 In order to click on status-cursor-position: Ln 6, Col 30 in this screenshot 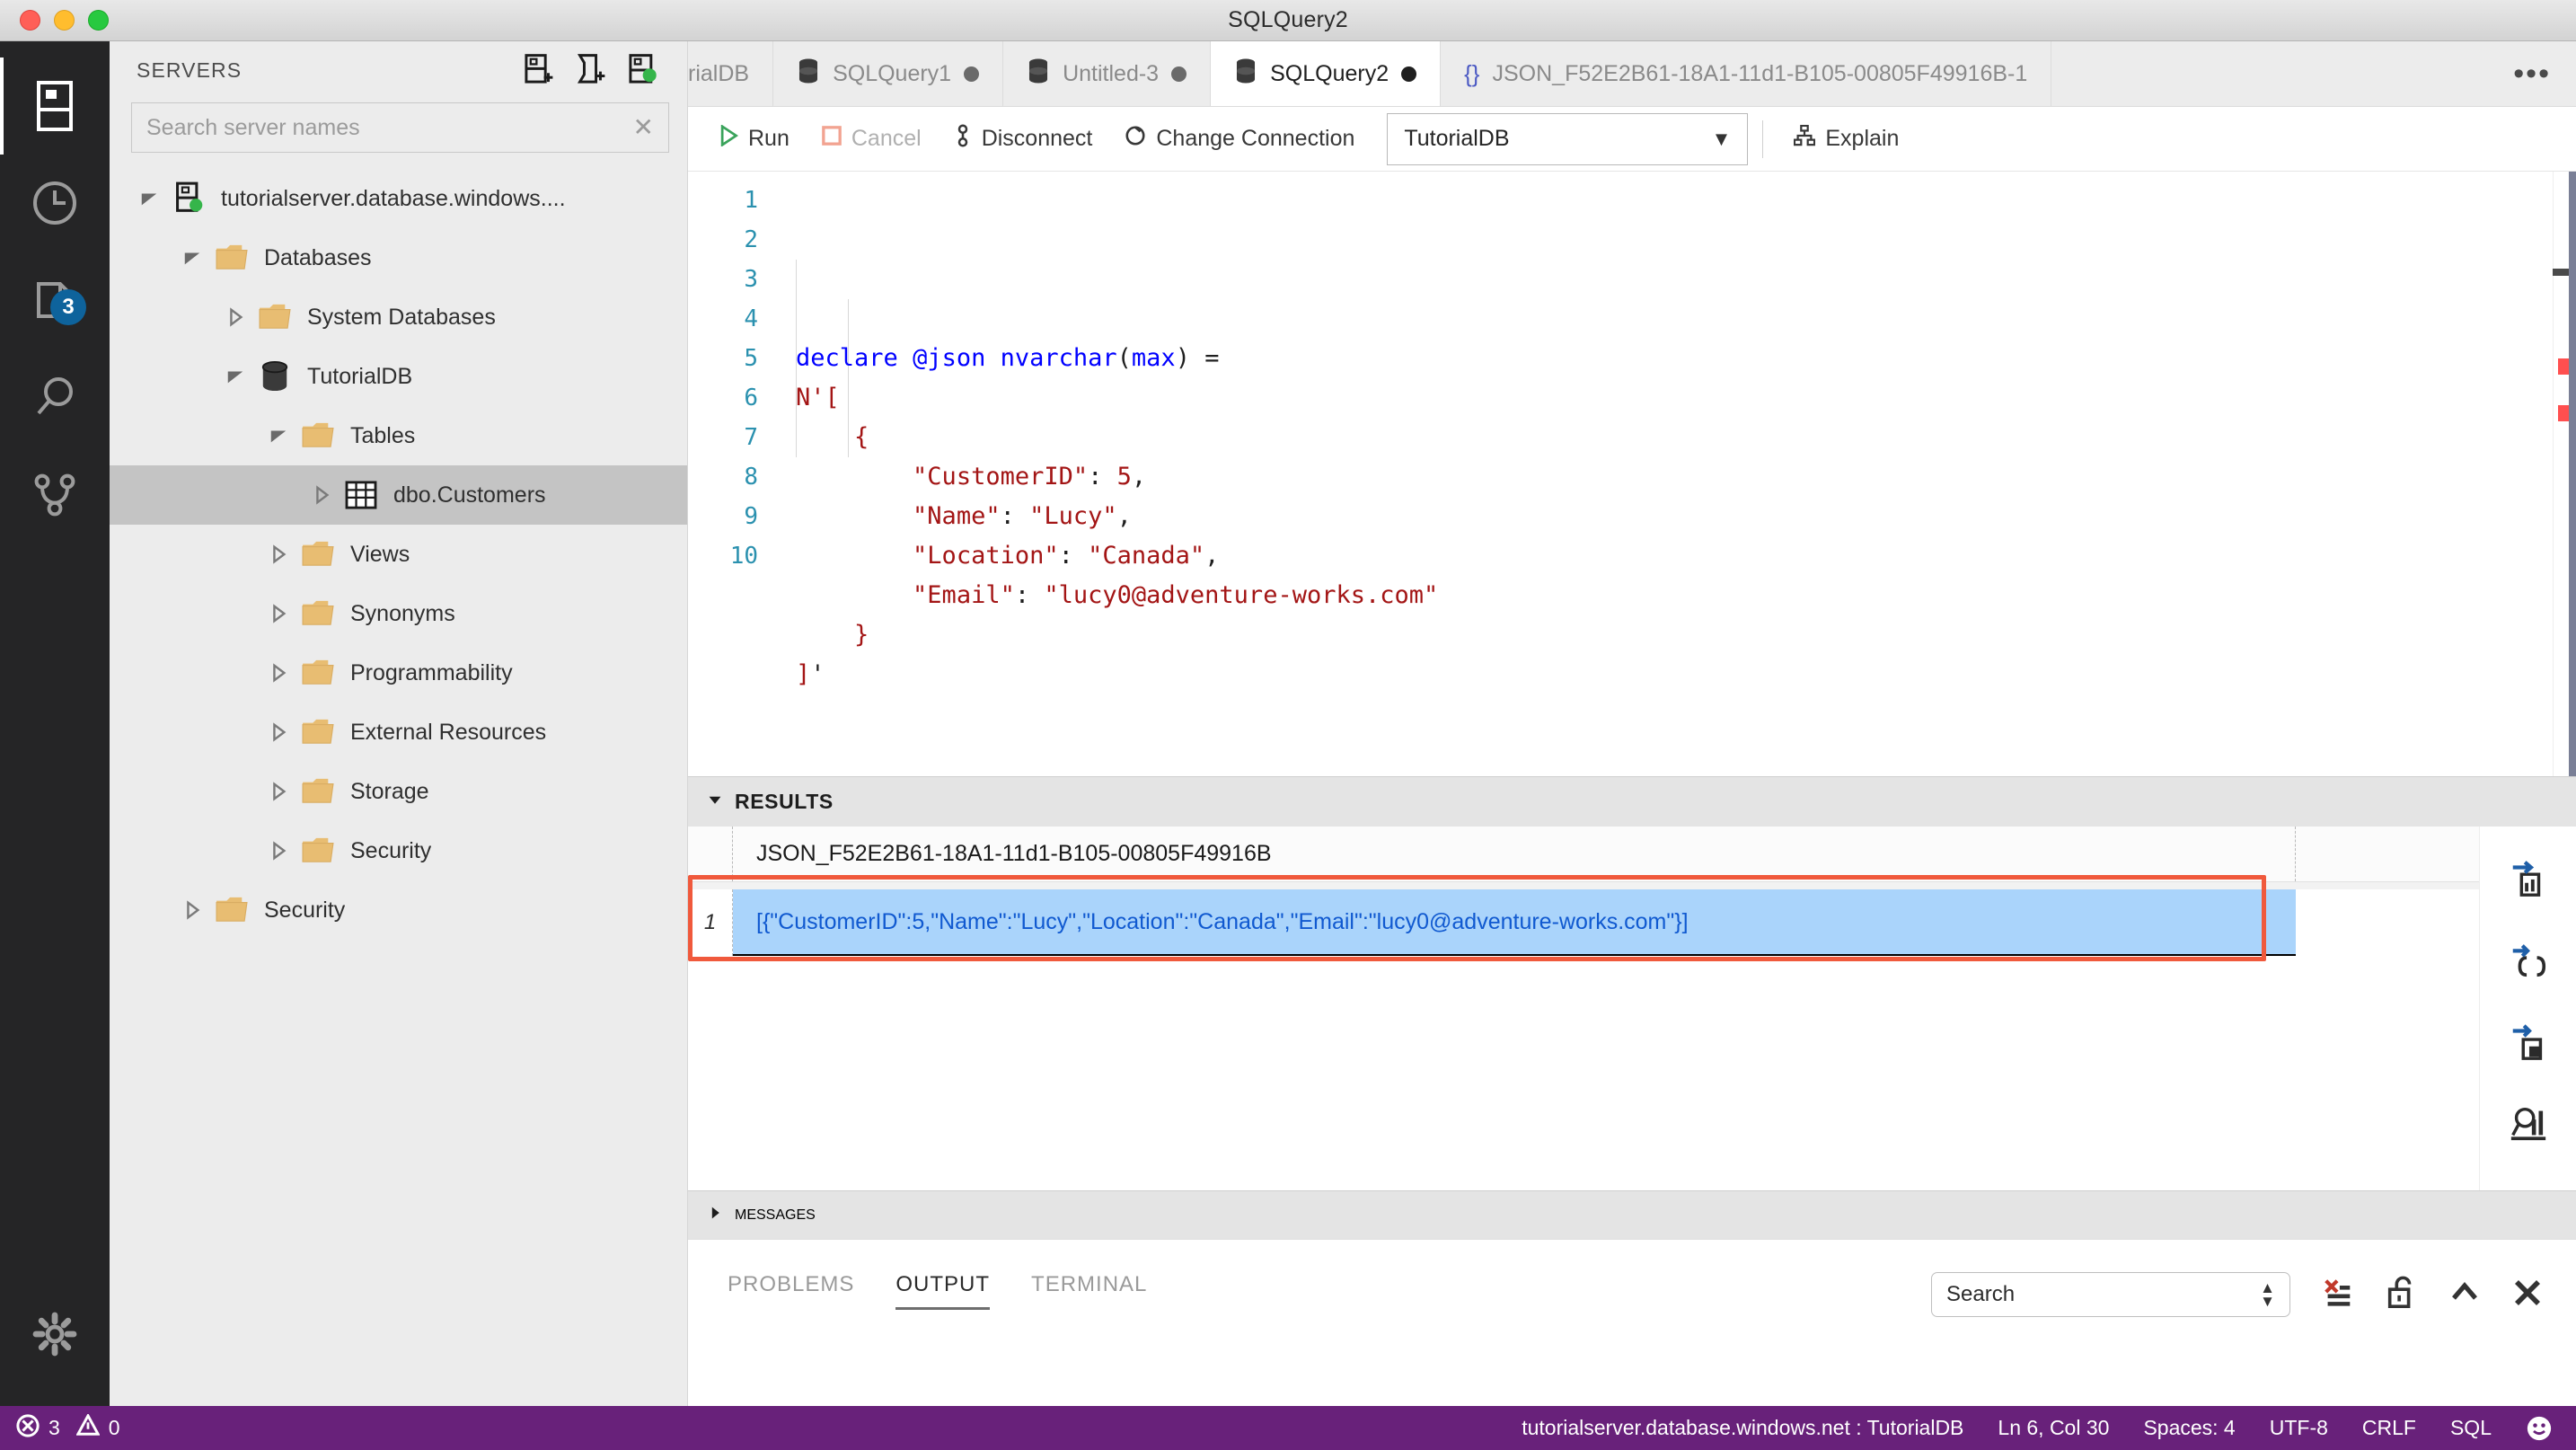, I will do `click(2053, 1428)`.